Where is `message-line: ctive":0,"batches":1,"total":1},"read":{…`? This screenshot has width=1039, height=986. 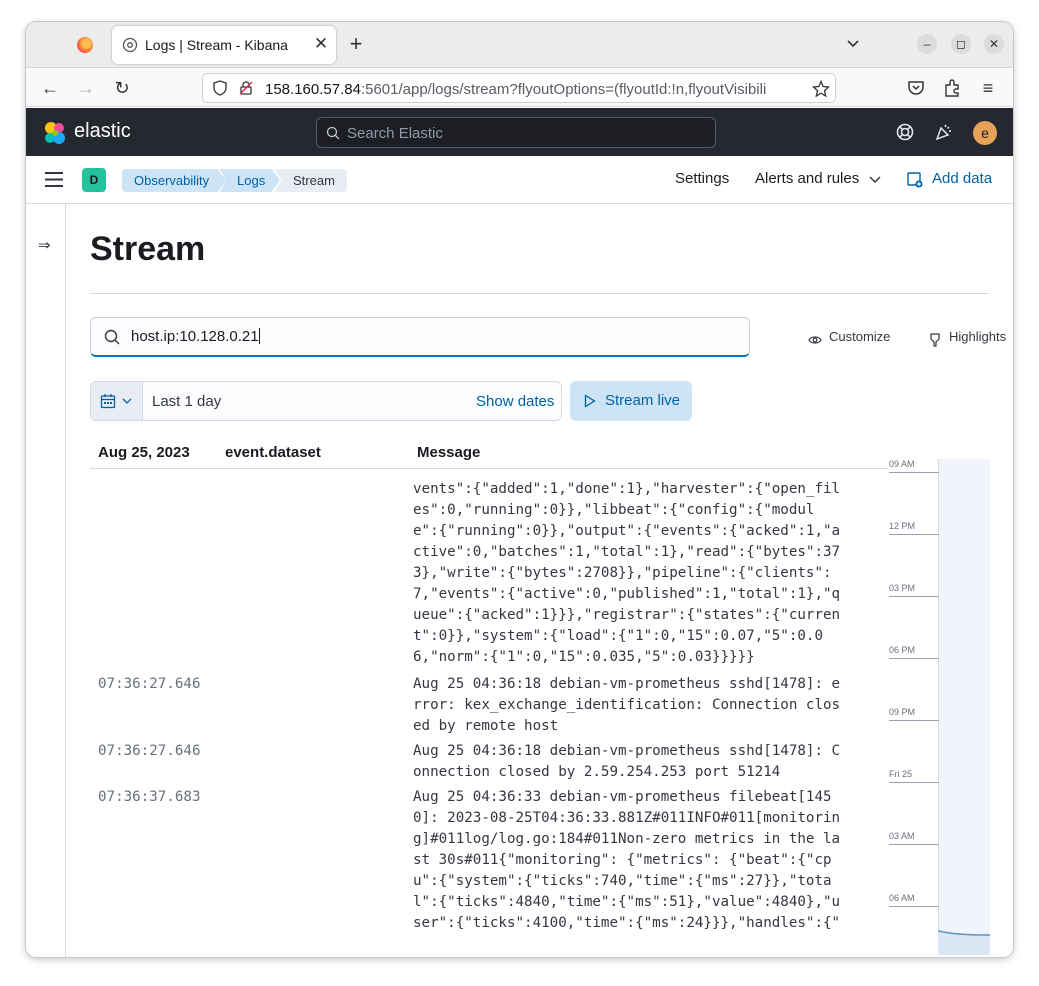
message-line: ctive":0,"batches":1,"total":1},"read":{… is located at coordinates (627, 552).